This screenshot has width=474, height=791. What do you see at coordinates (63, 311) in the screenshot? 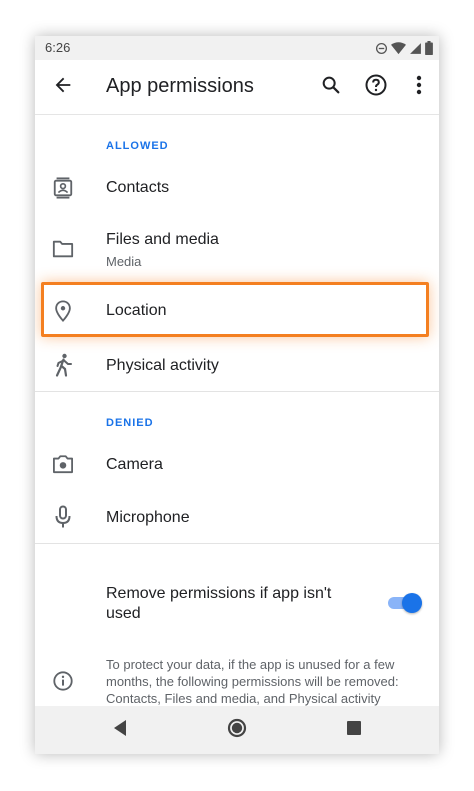
I see `location-pin-icon` at bounding box center [63, 311].